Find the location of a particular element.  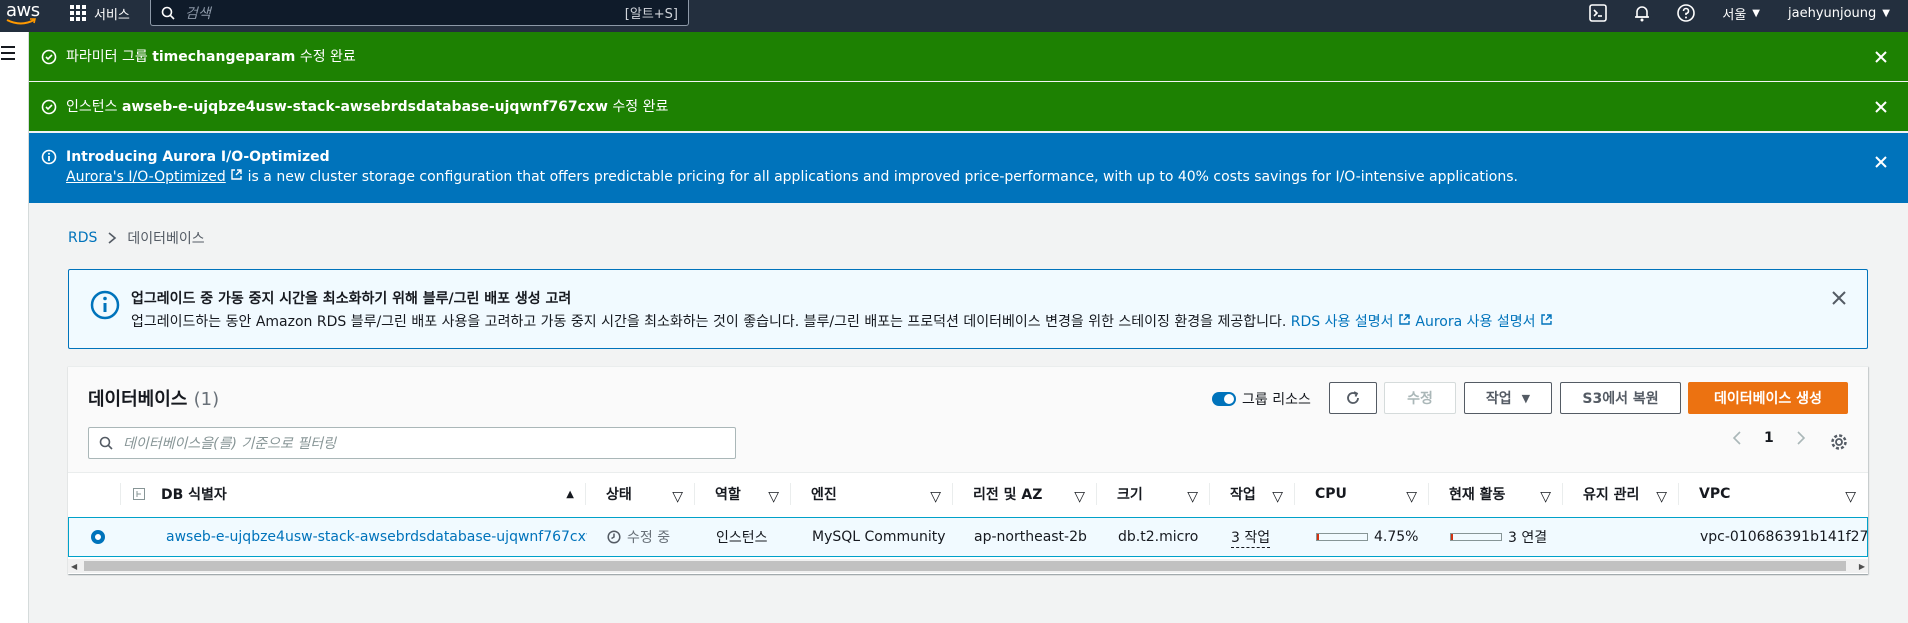

column-header: CPU ▽ is located at coordinates (1362, 494).